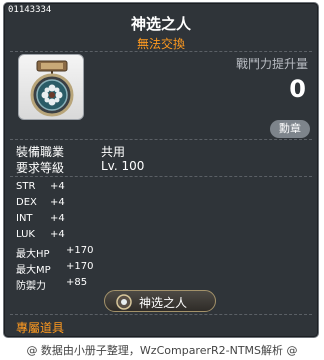 The height and width of the screenshot is (360, 324). What do you see at coordinates (51, 284) in the screenshot?
I see `stat-row-defense: 防禦力 +85` at bounding box center [51, 284].